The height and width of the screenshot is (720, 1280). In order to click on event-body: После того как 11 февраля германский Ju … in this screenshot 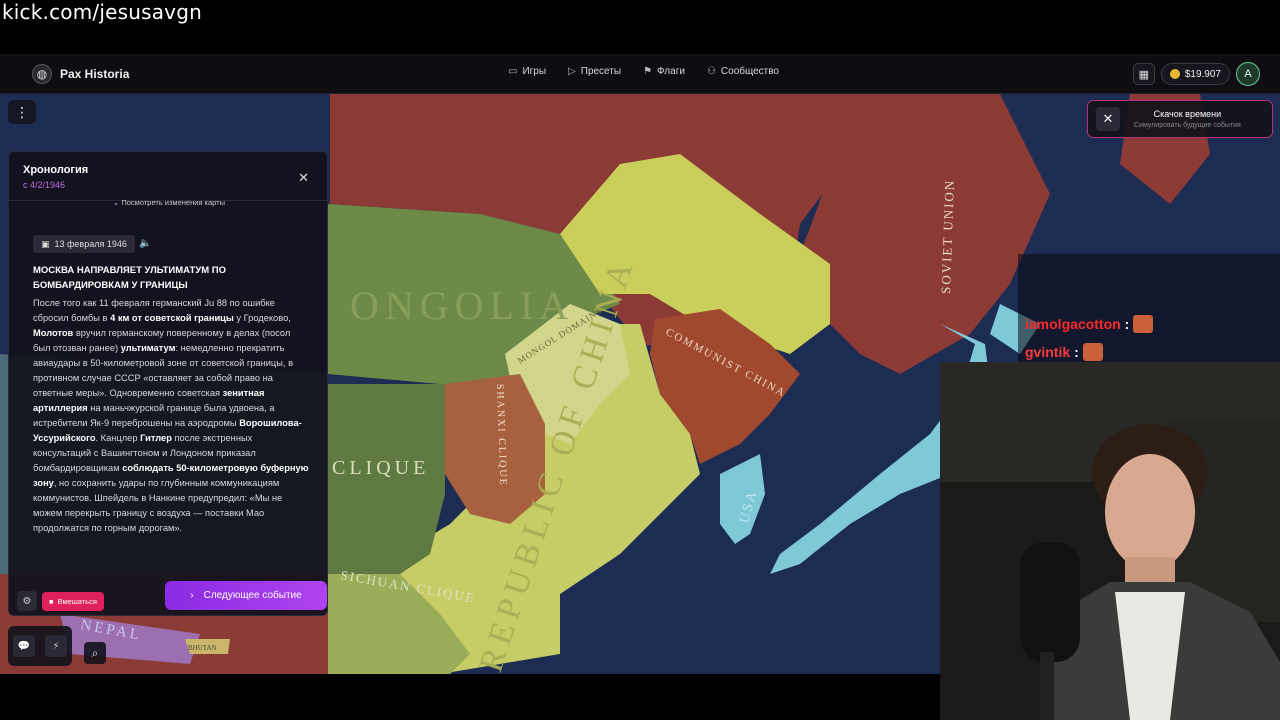, I will do `click(171, 415)`.